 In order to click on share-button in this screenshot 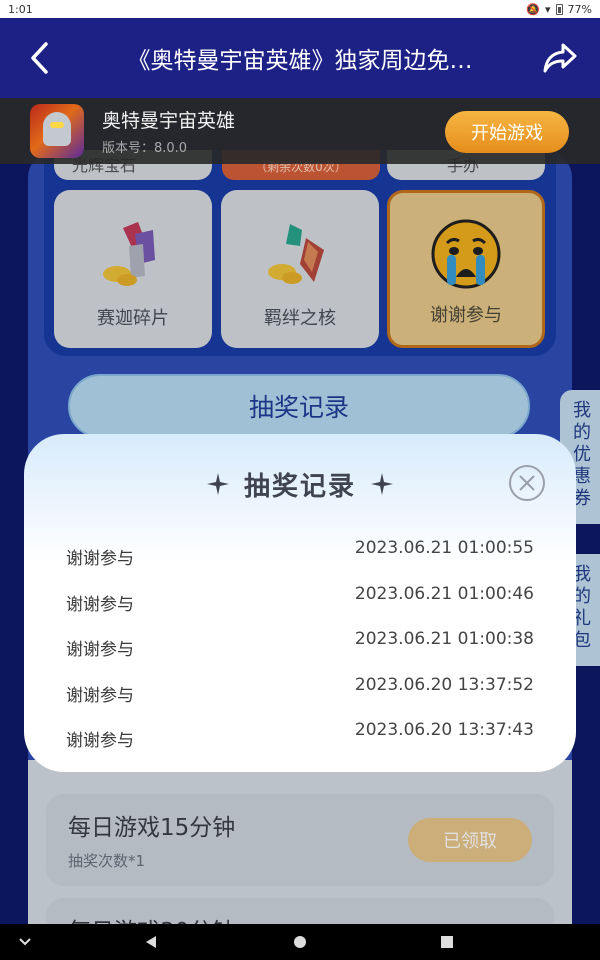, I will do `click(560, 58)`.